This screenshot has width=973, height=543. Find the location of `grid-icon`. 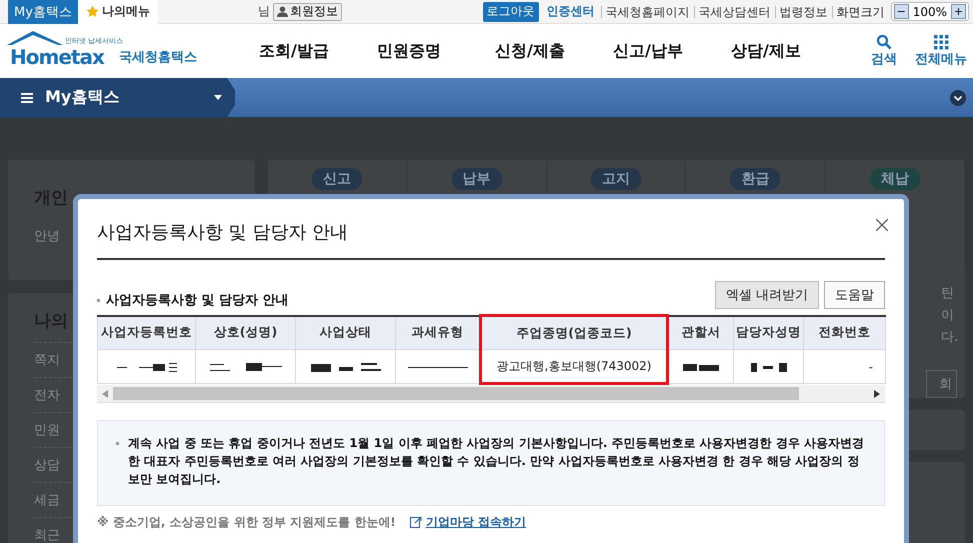

grid-icon is located at coordinates (941, 42).